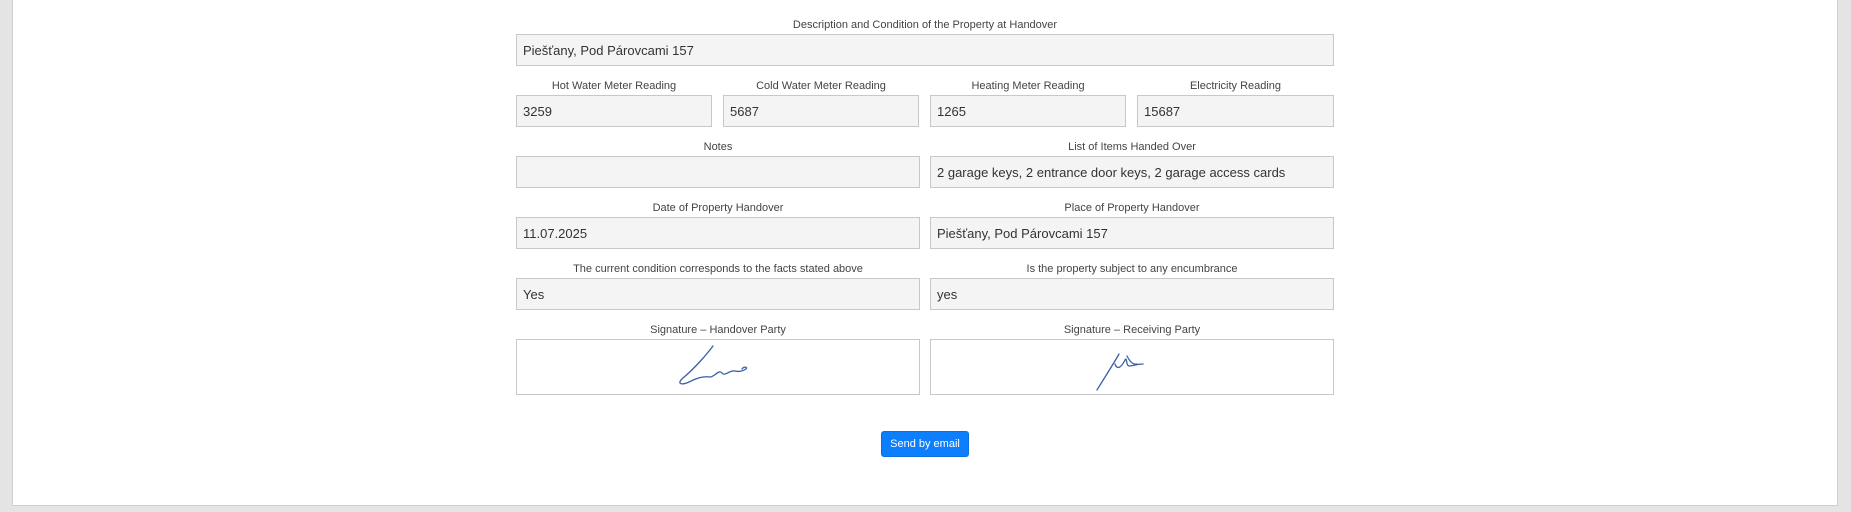  Describe the element at coordinates (1132, 294) in the screenshot. I see `encumbrance-input` at that location.